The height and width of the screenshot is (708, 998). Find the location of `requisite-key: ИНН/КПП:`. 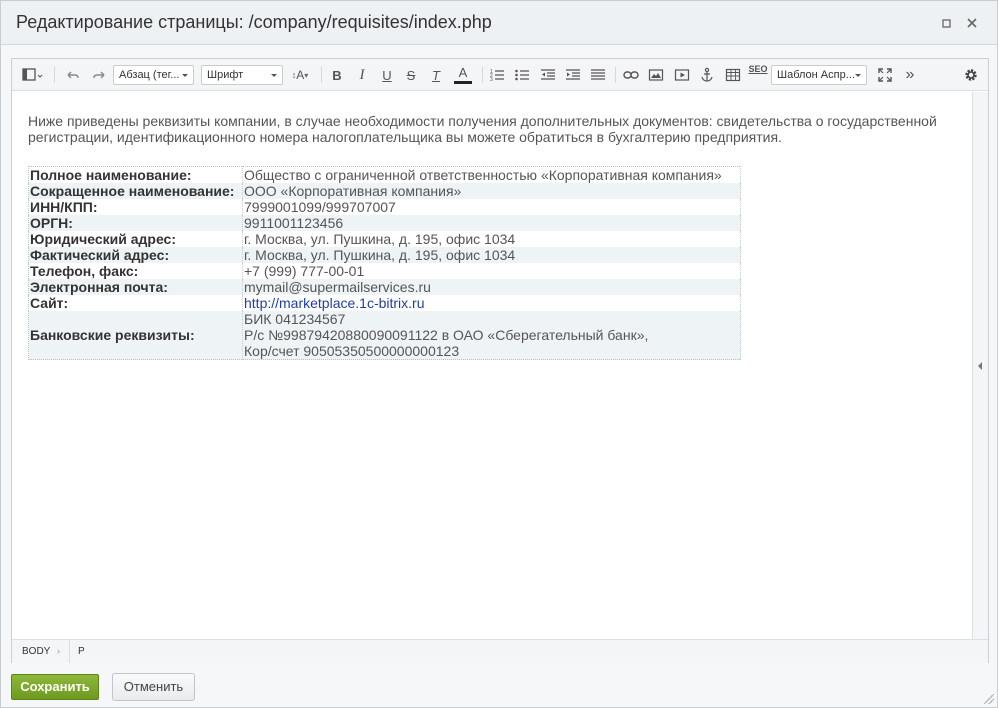

requisite-key: ИНН/КПП: is located at coordinates (135, 207).